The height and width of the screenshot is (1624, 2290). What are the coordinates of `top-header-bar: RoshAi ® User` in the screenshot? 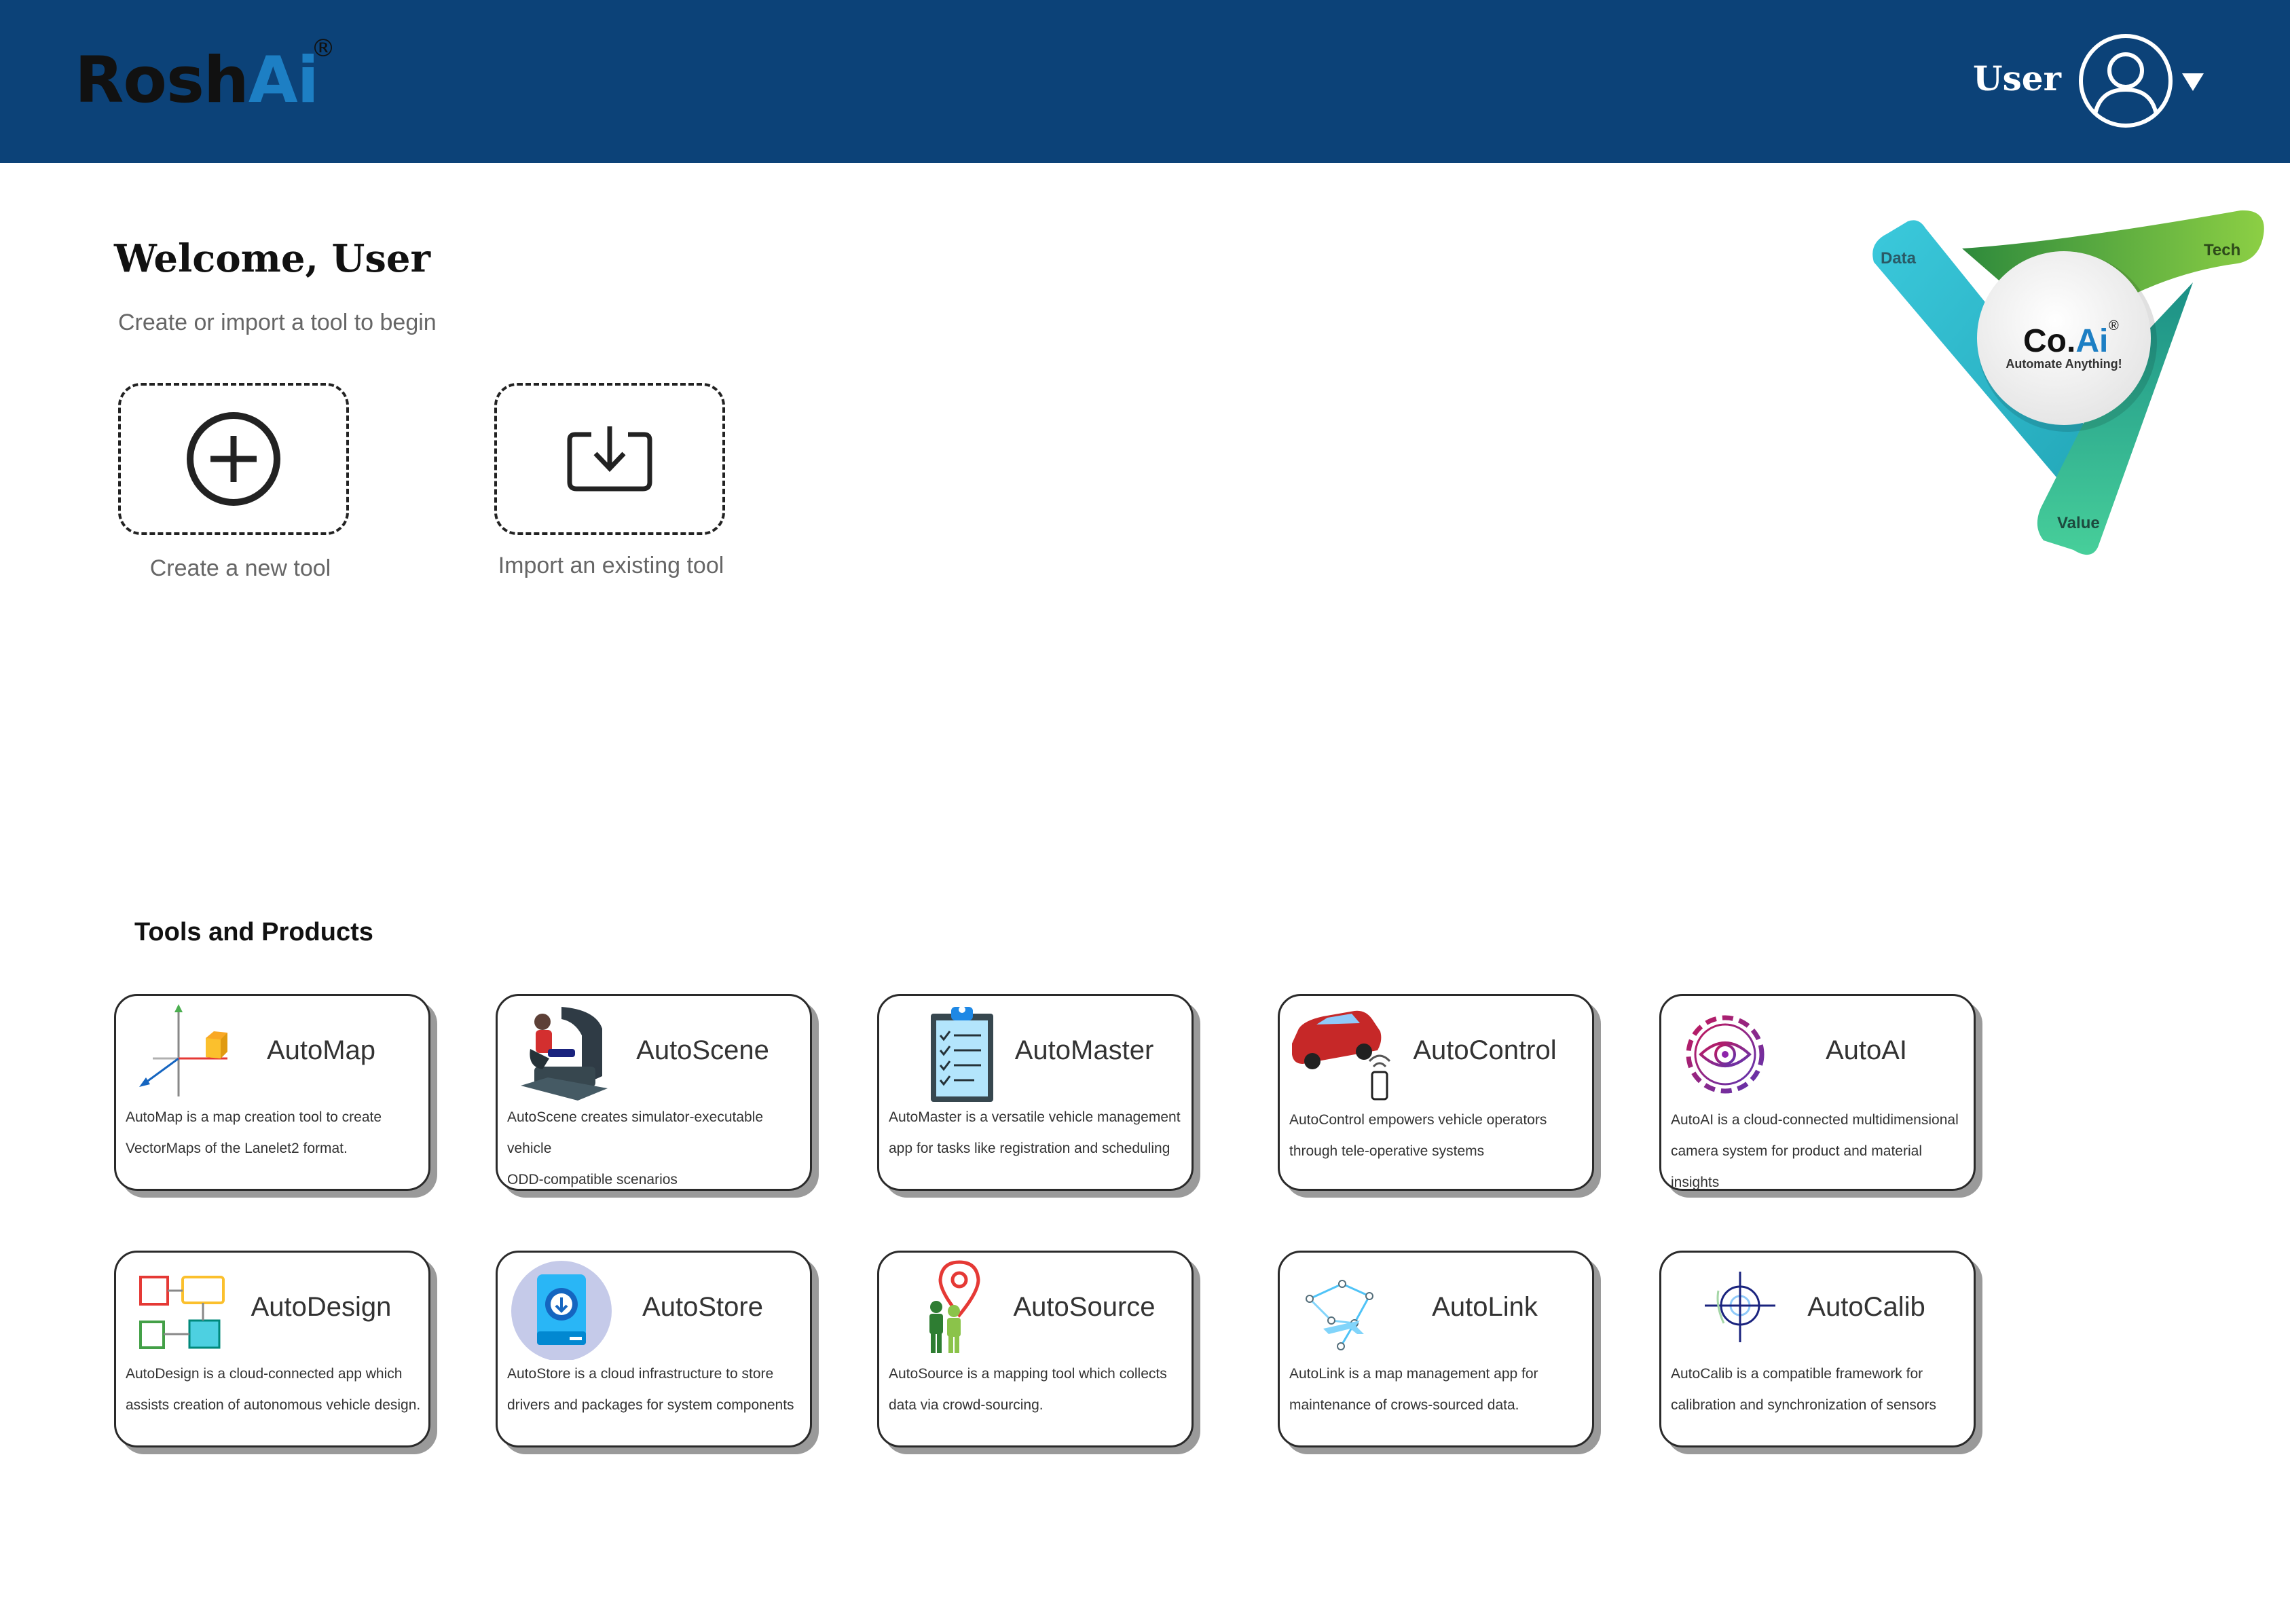 It's located at (1145, 81).